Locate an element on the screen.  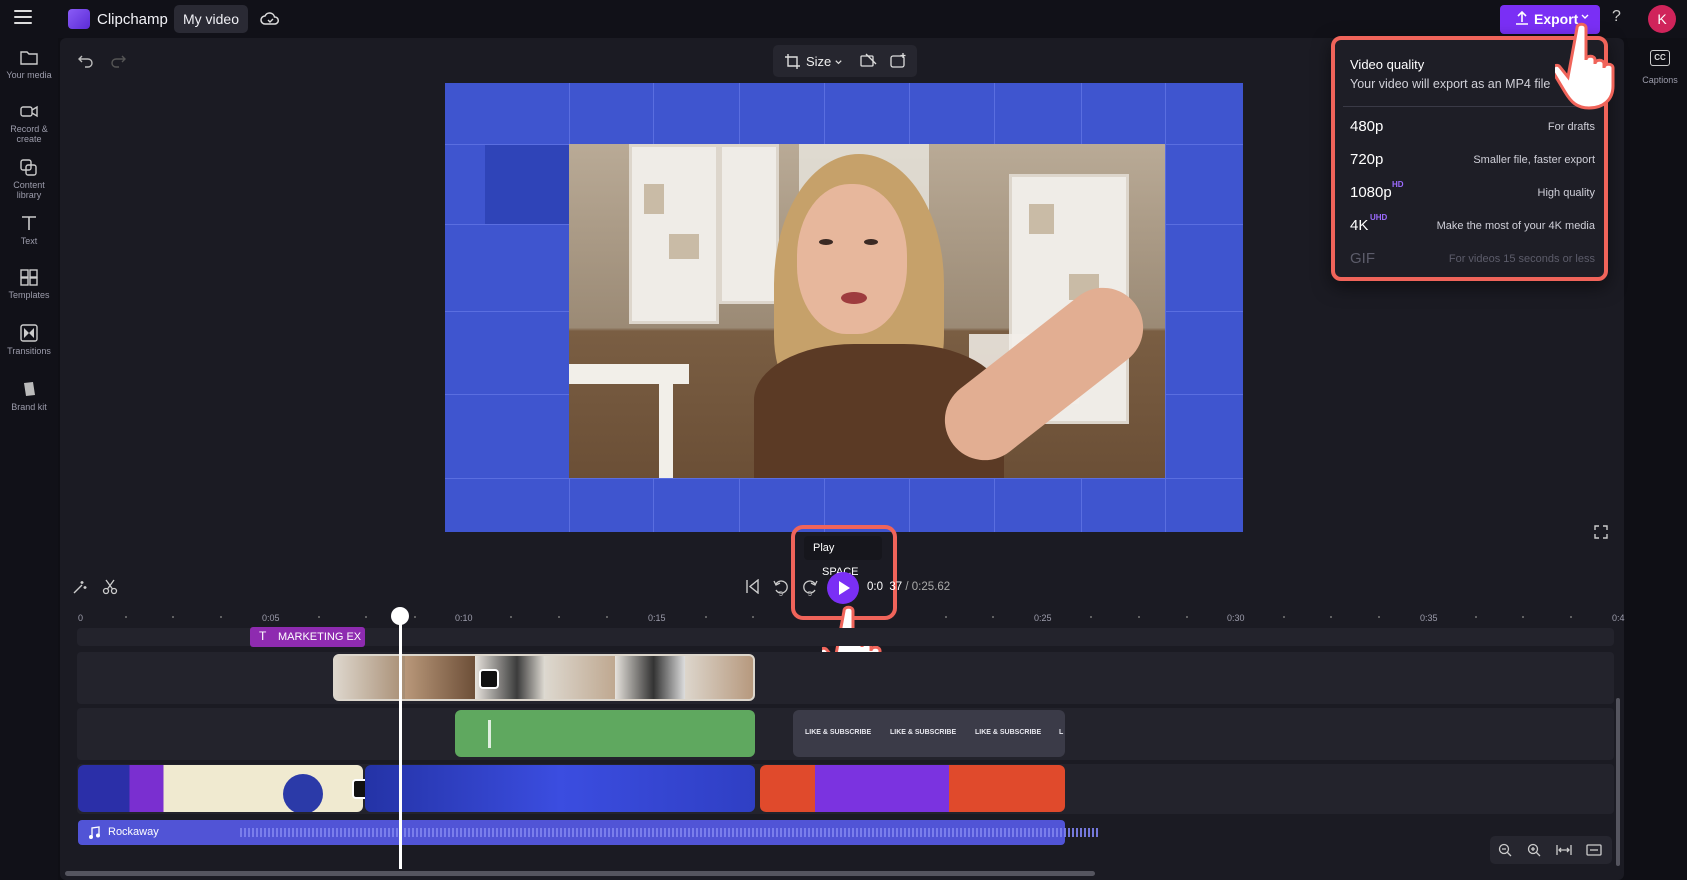
undo-icon is located at coordinates (86, 60).